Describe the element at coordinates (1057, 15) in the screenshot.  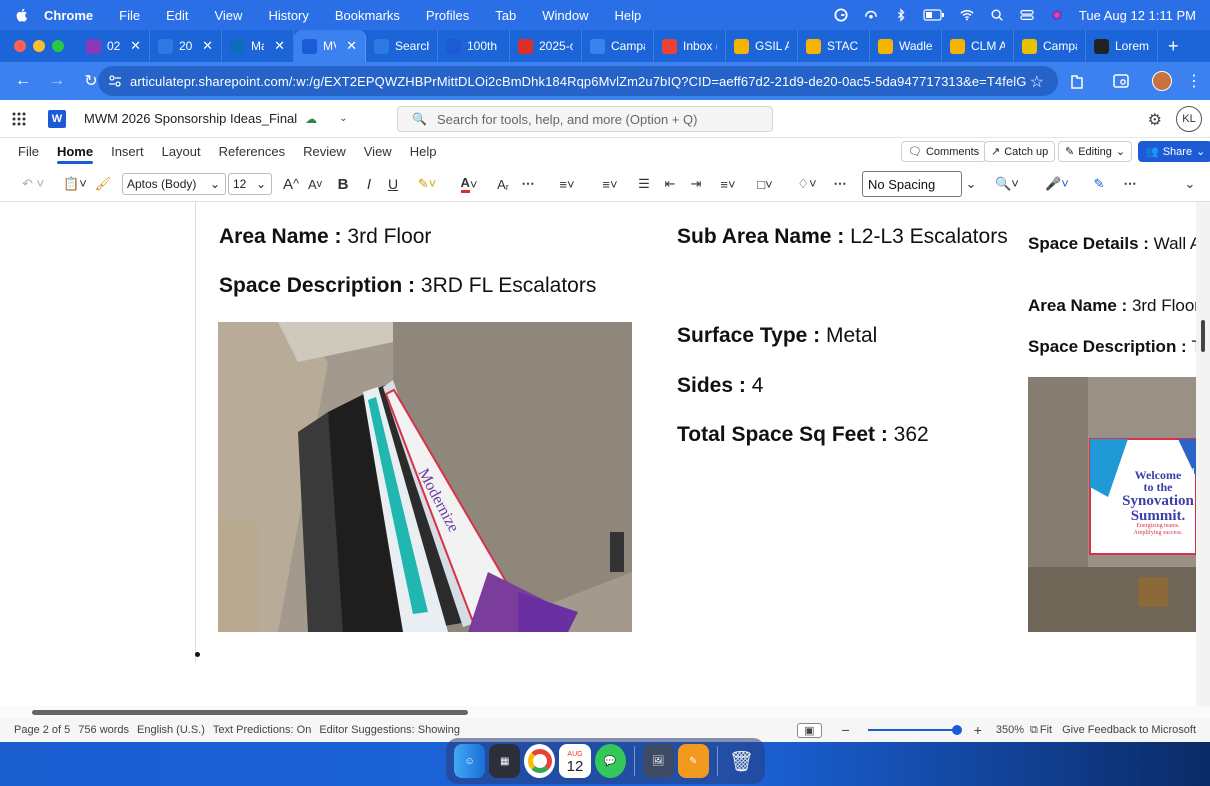
I see `siri-icon` at that location.